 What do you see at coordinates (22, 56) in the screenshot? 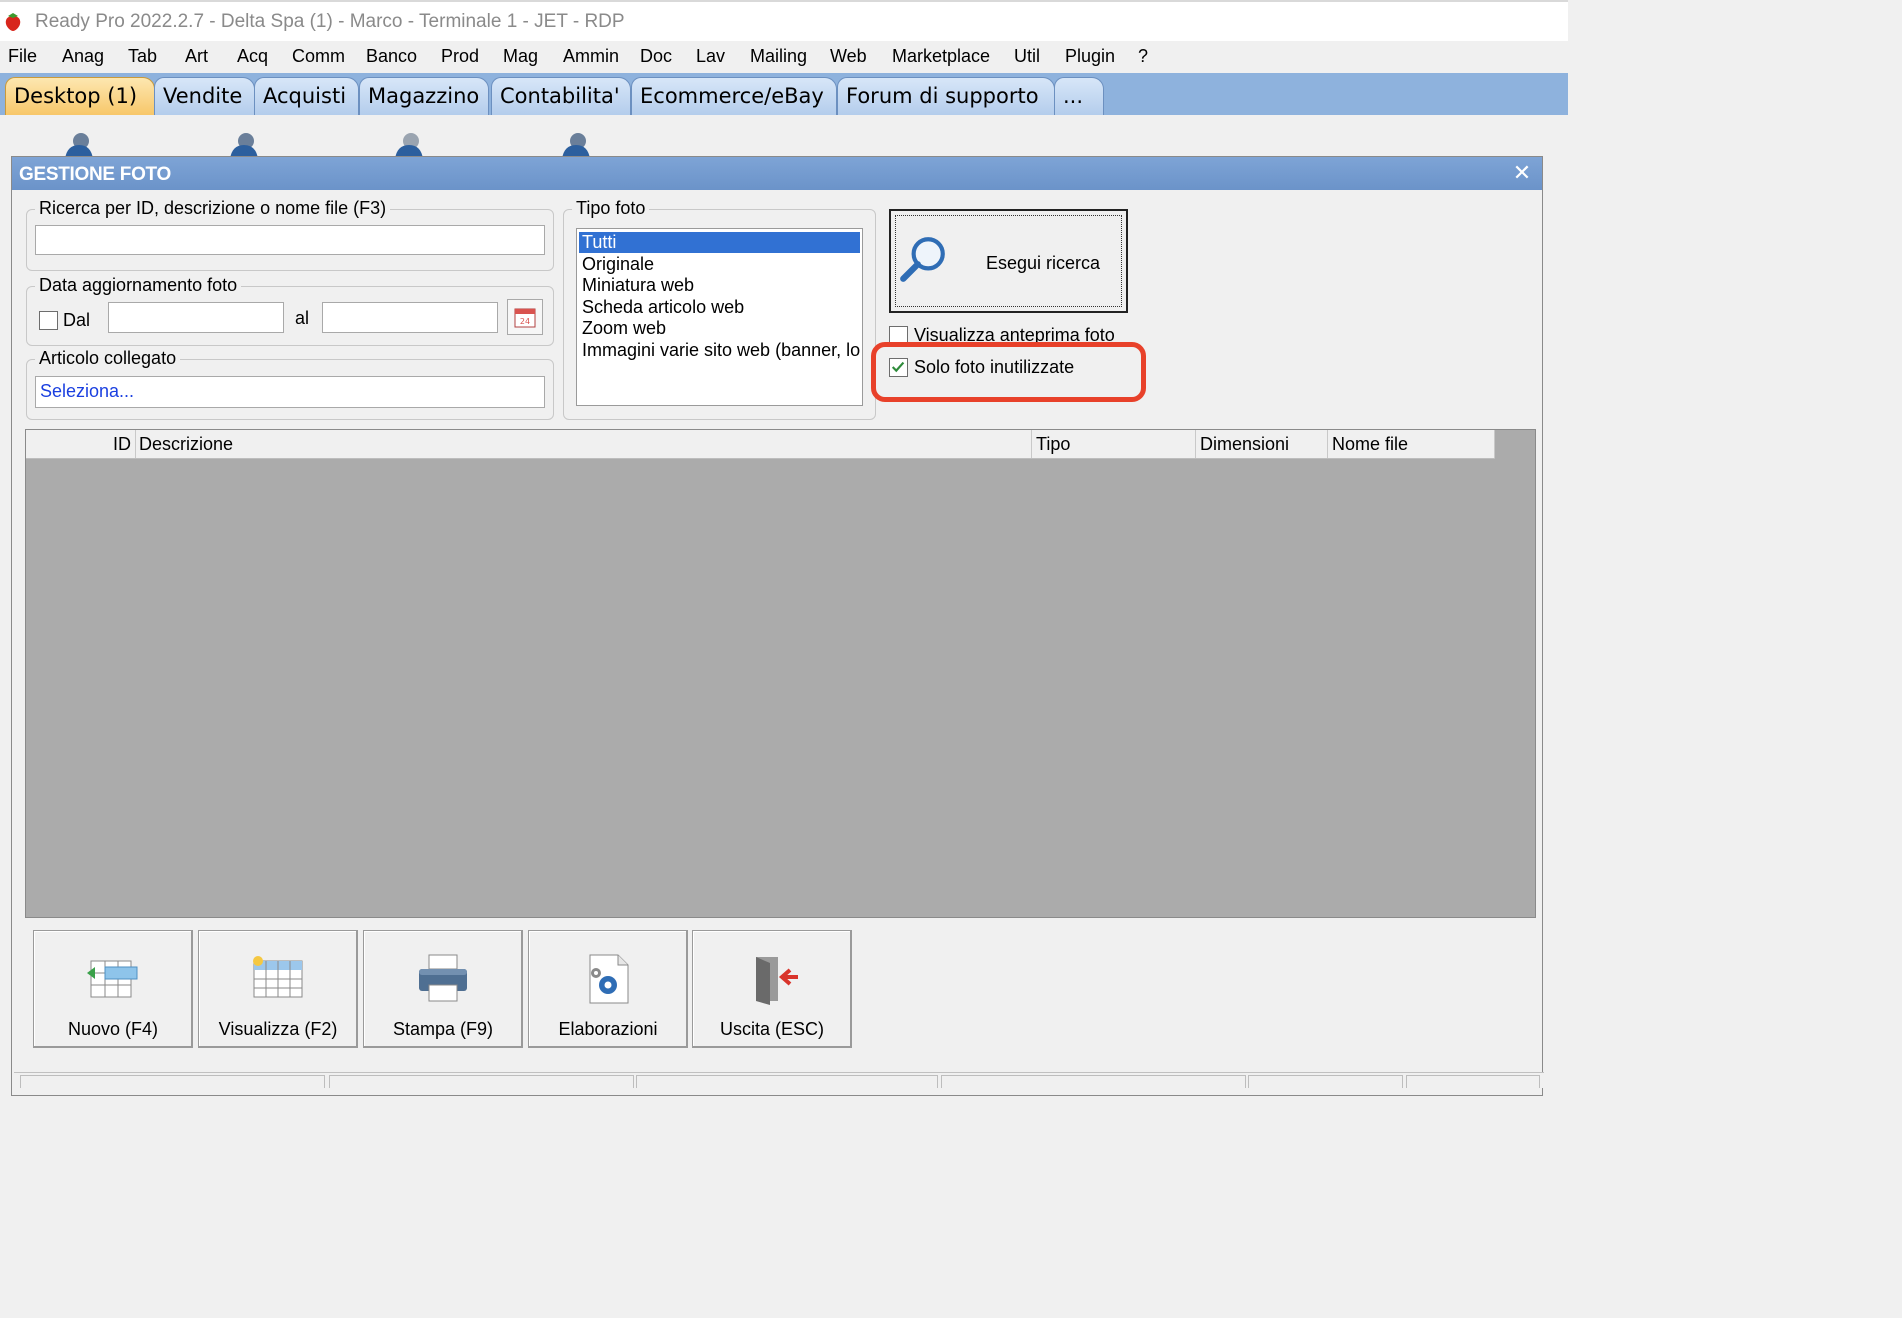
I see `menu-file: File` at bounding box center [22, 56].